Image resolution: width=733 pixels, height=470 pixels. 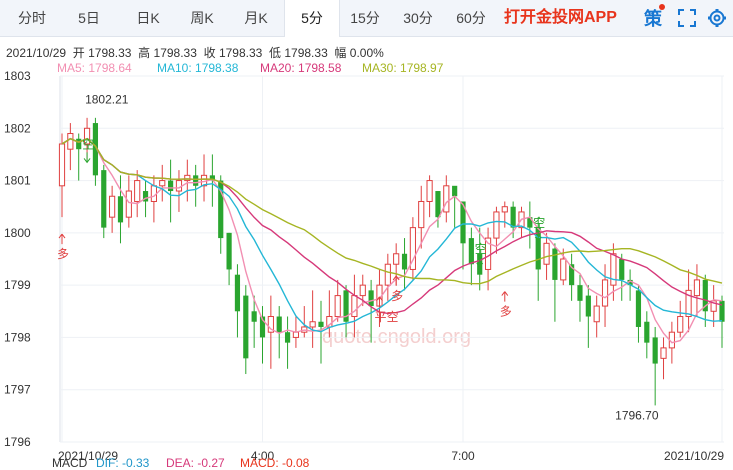 I want to click on y-tick-label: 1802, so click(x=17, y=128).